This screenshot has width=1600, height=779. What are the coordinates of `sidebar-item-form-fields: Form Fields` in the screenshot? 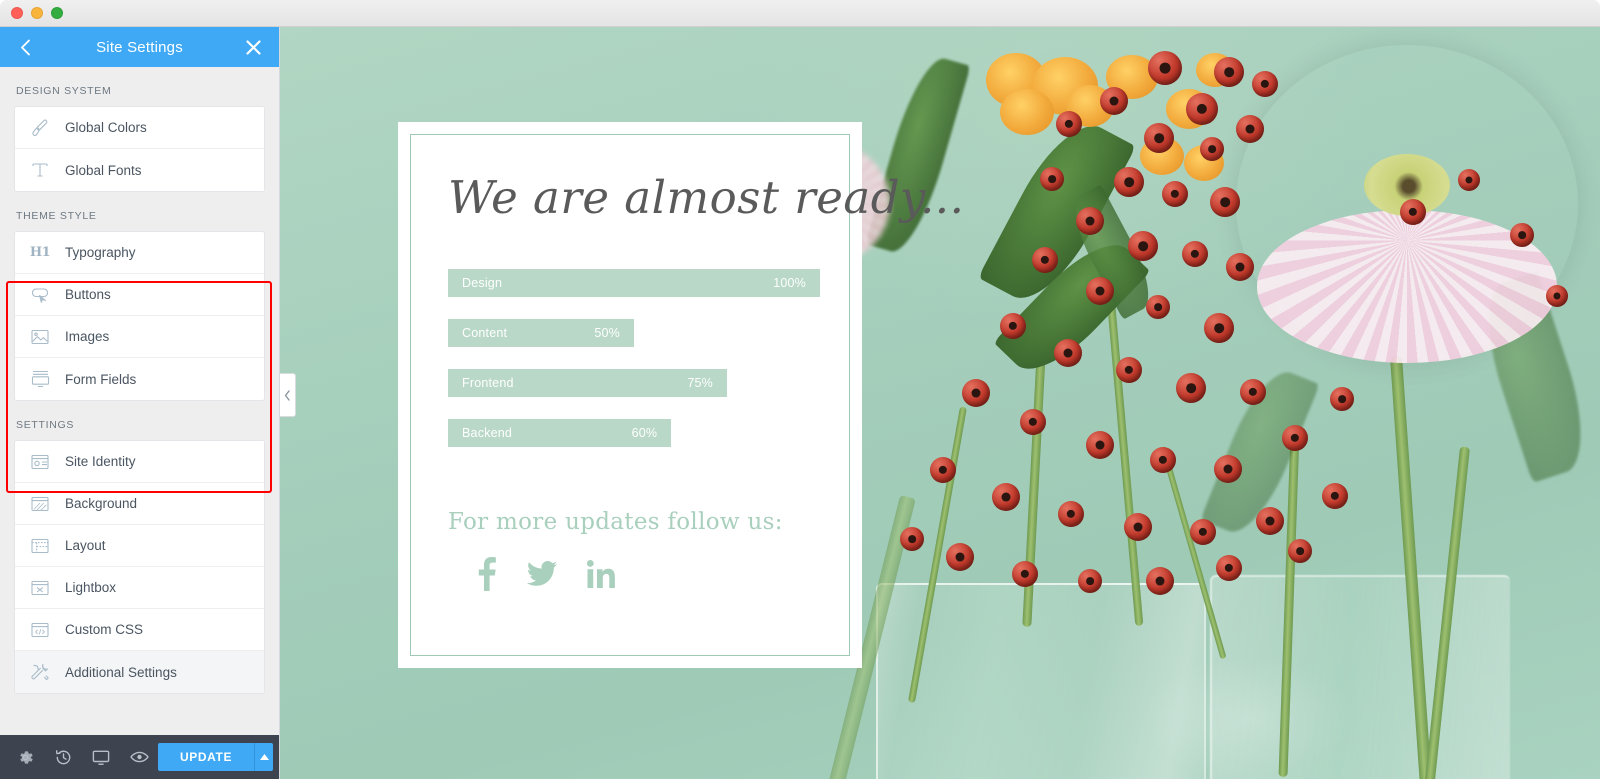 It's located at (139, 379).